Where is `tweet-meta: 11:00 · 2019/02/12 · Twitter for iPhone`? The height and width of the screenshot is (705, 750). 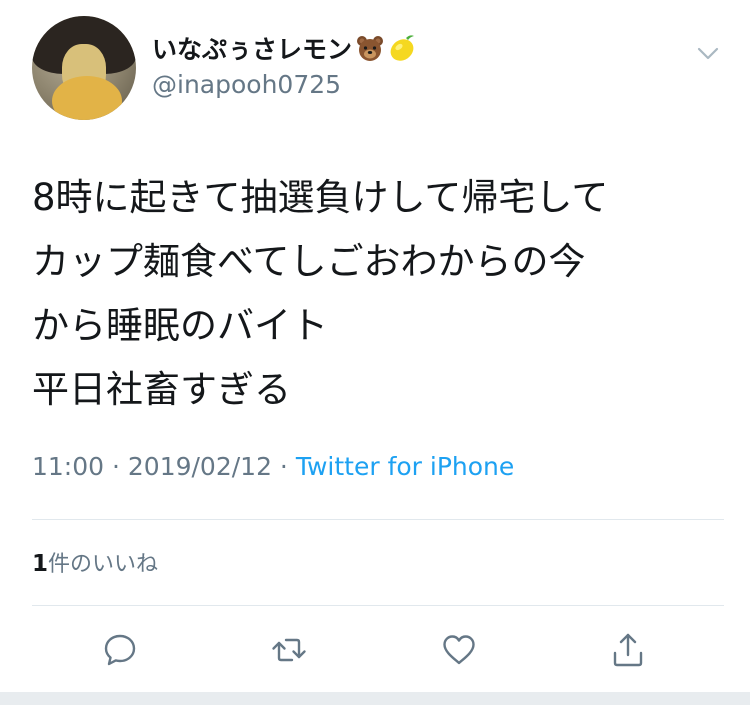
tweet-meta: 11:00 · 2019/02/12 · Twitter for iPhone is located at coordinates (273, 466).